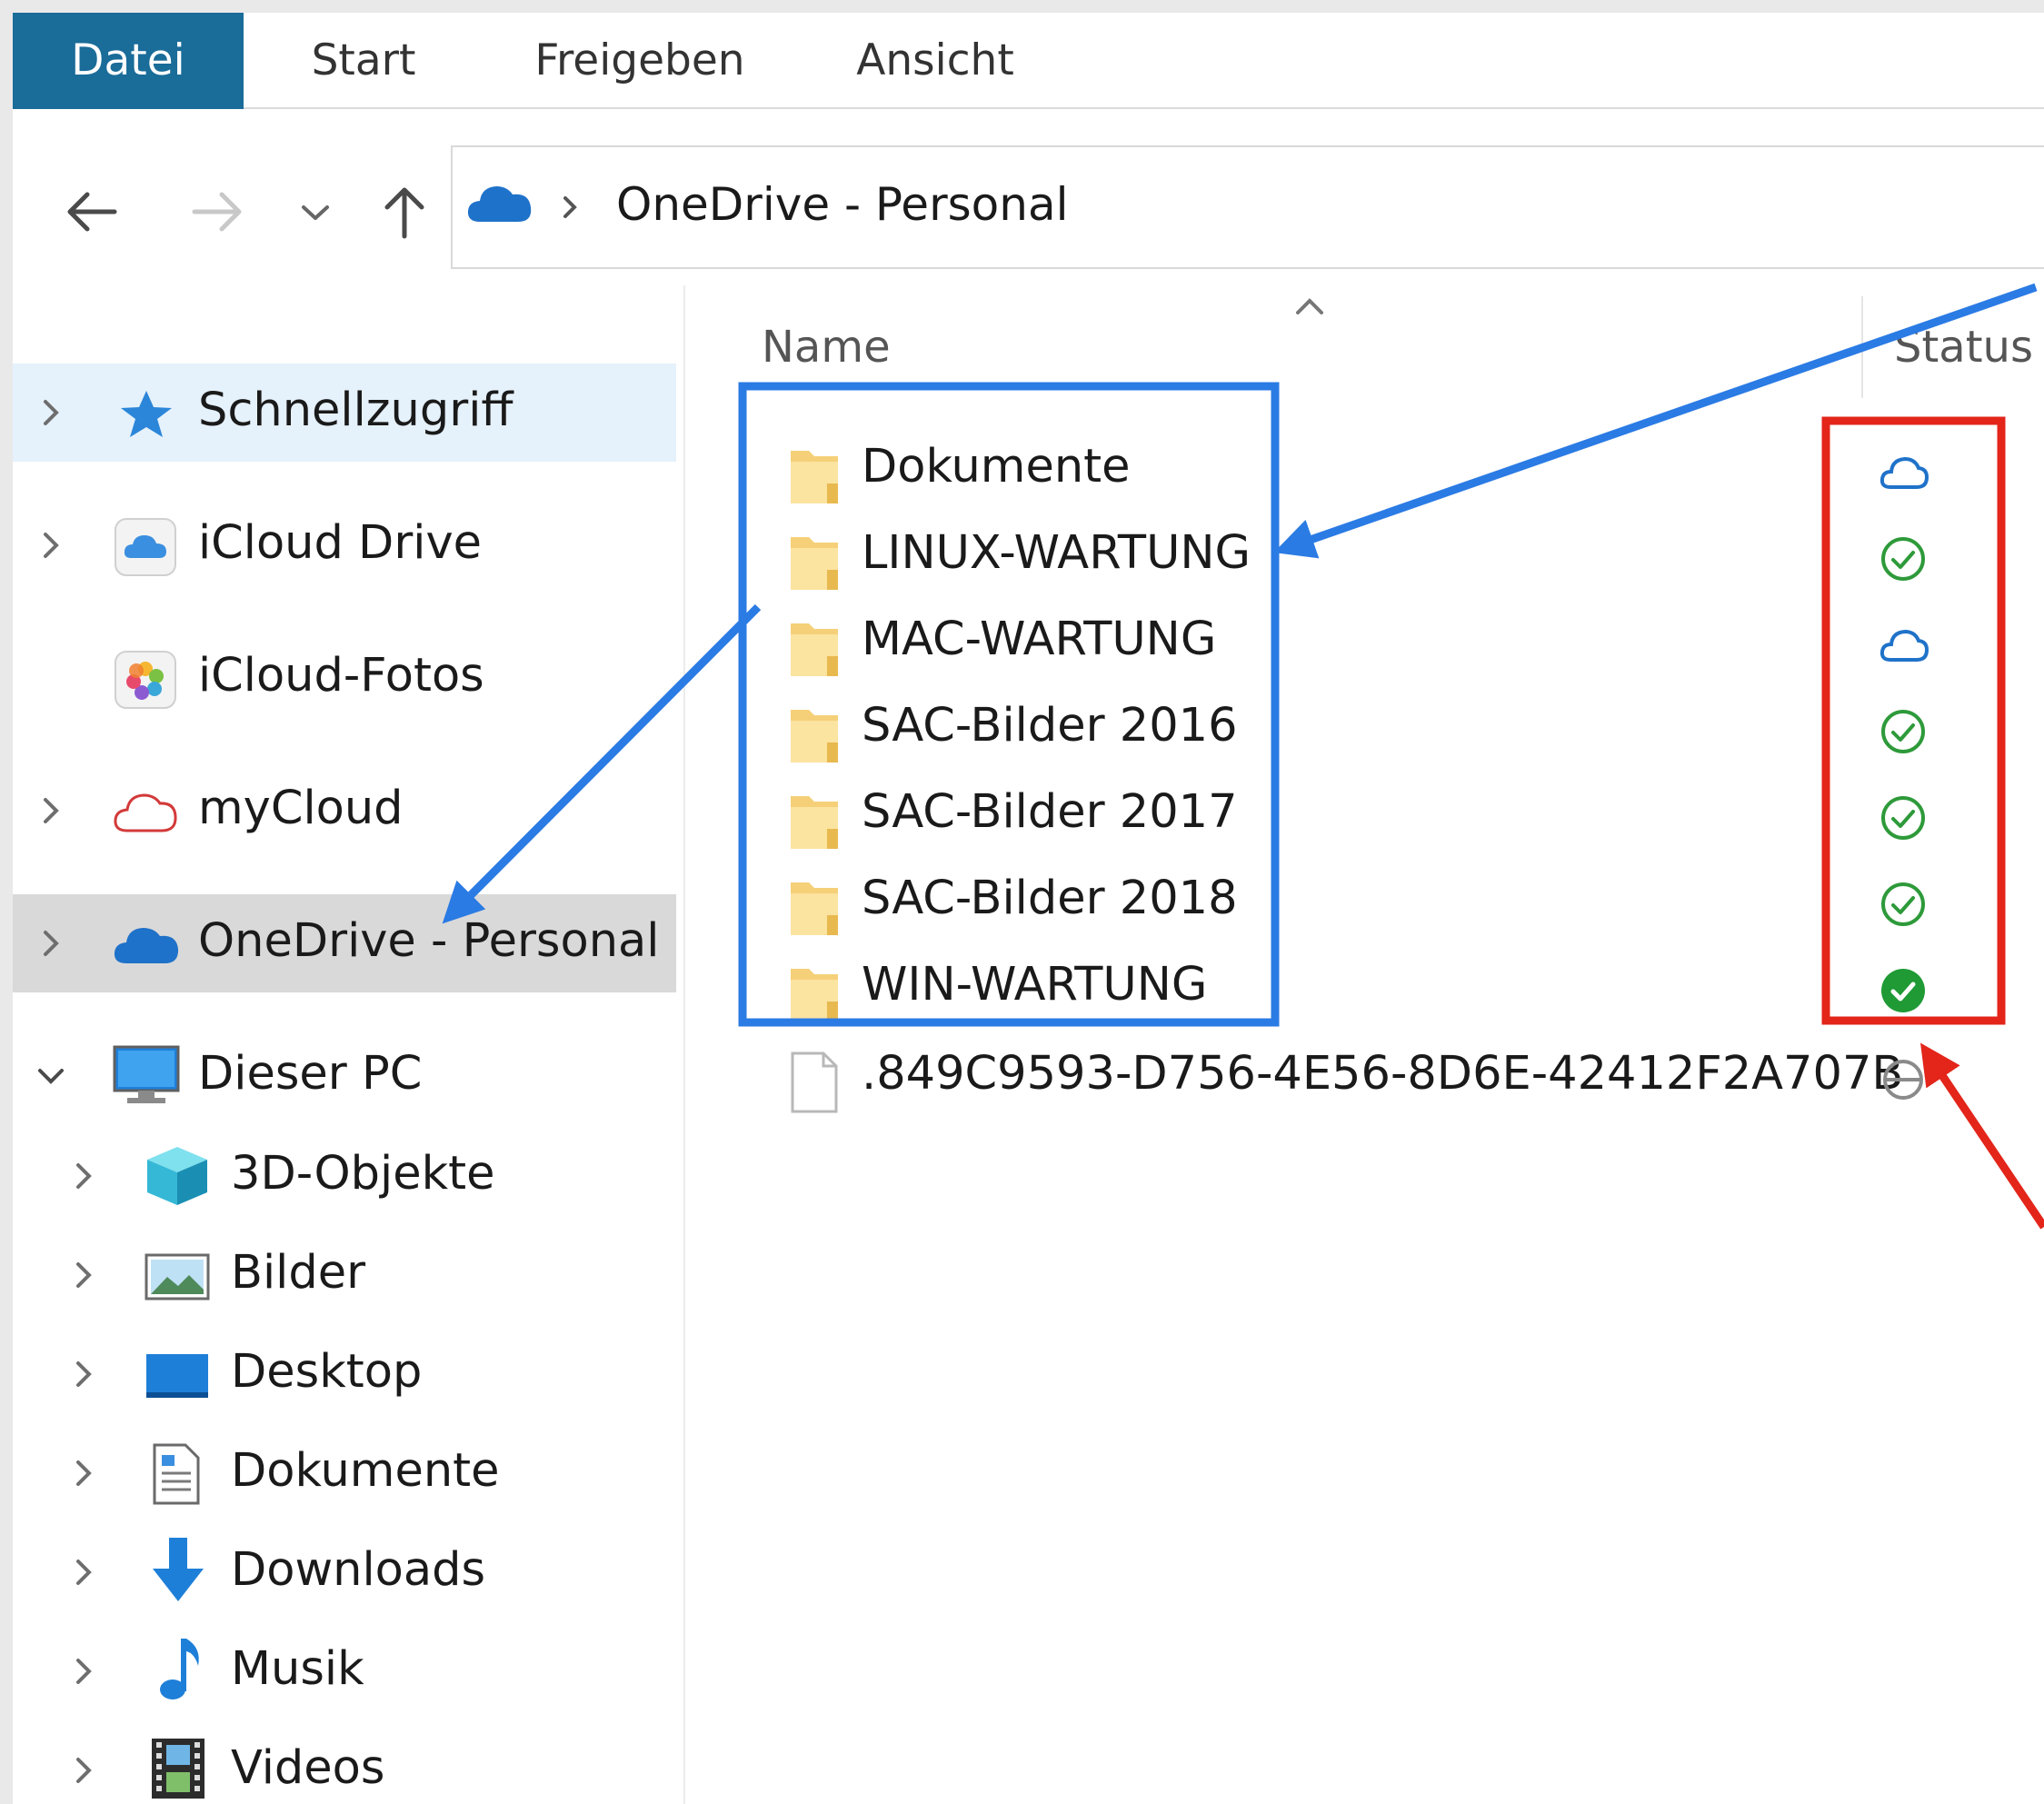  I want to click on quick-access-star-icon, so click(146, 414).